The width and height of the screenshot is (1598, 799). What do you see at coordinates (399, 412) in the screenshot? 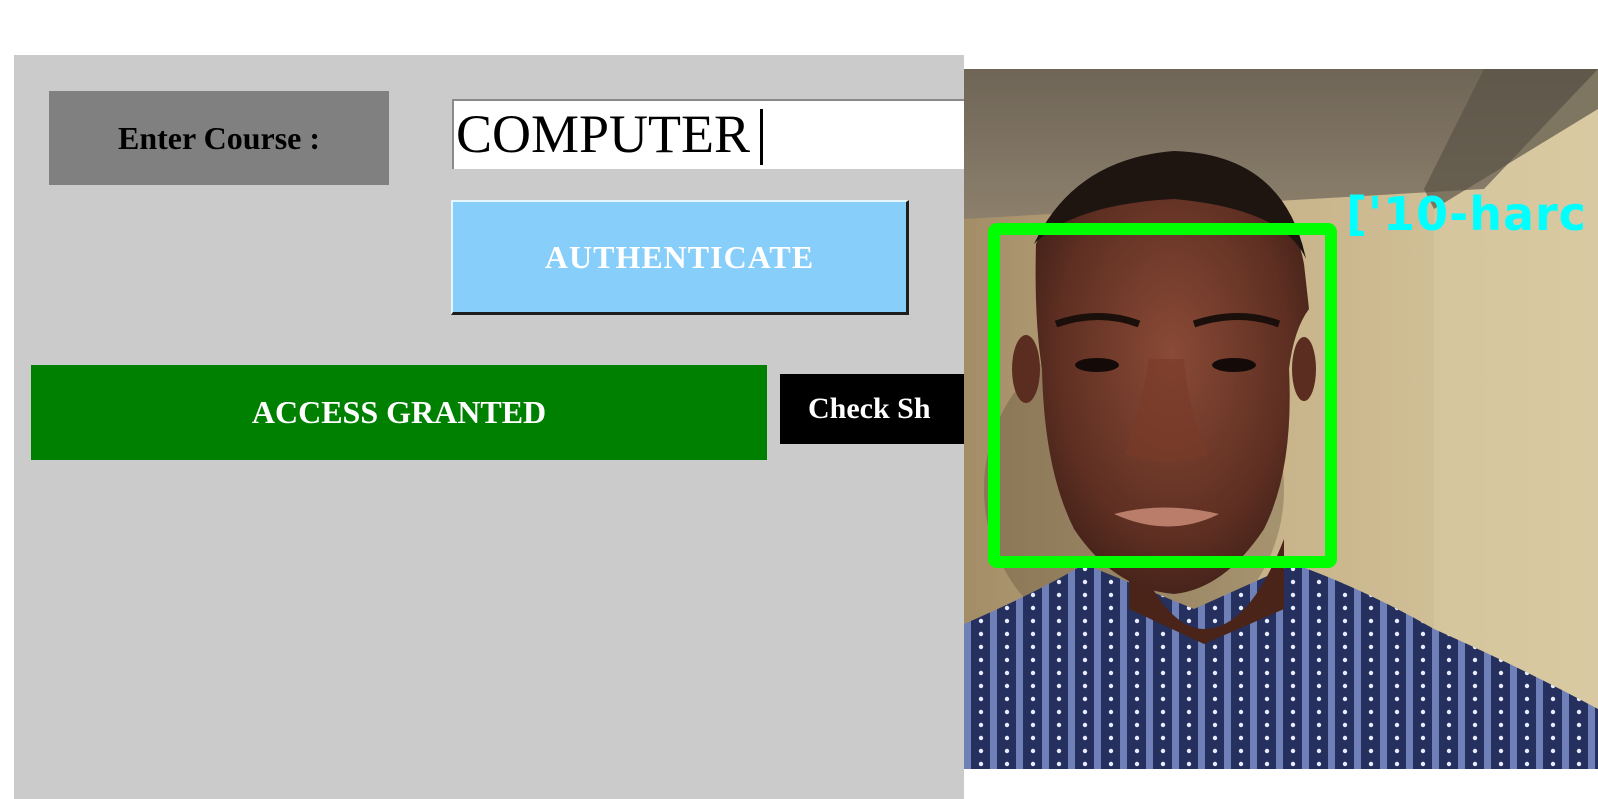
I see `access-status-banner: ACCESS GRANTED` at bounding box center [399, 412].